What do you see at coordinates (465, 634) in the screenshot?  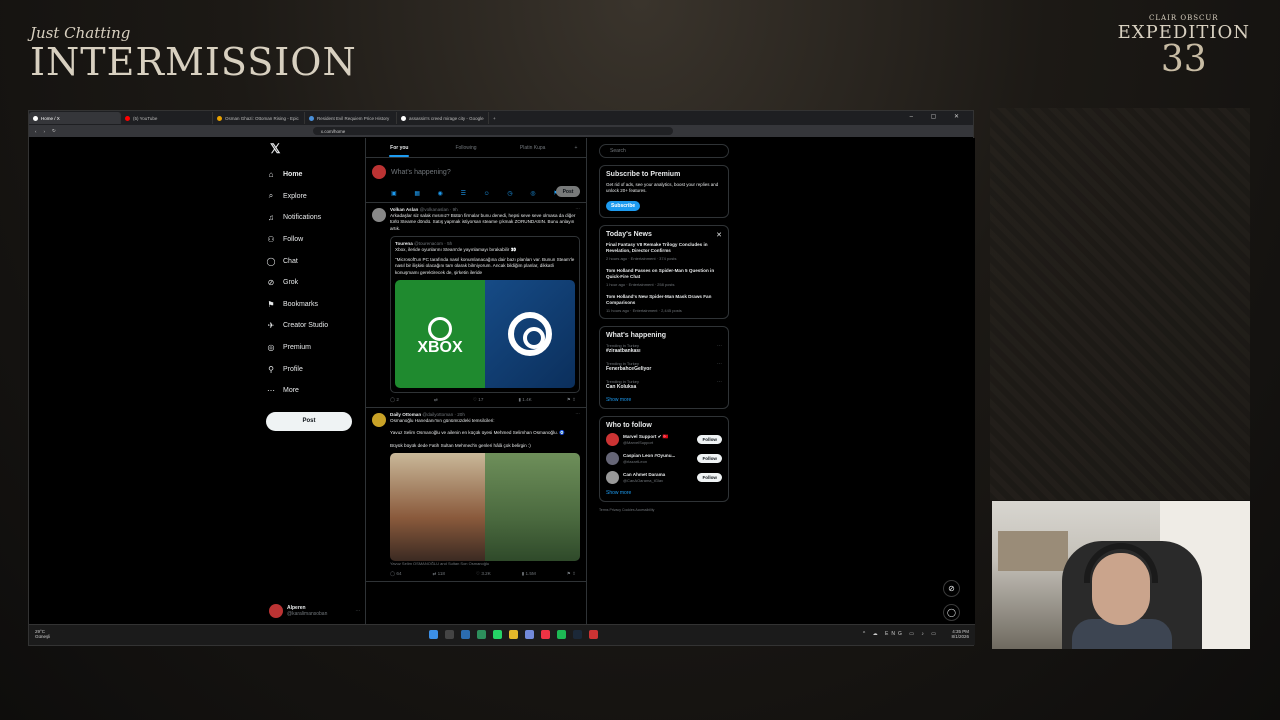 I see `edge-icon` at bounding box center [465, 634].